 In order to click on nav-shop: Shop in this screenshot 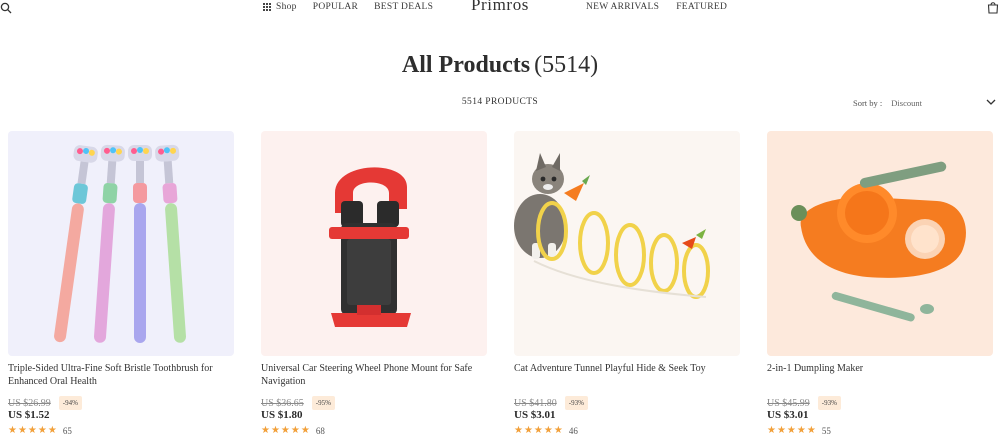, I will do `click(280, 7)`.